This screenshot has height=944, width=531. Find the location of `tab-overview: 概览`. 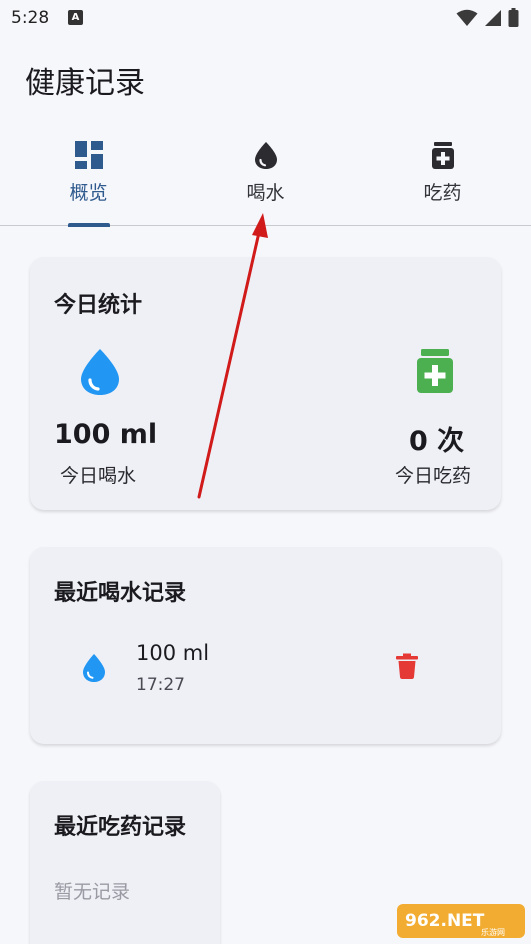

tab-overview: 概览 is located at coordinates (88, 178).